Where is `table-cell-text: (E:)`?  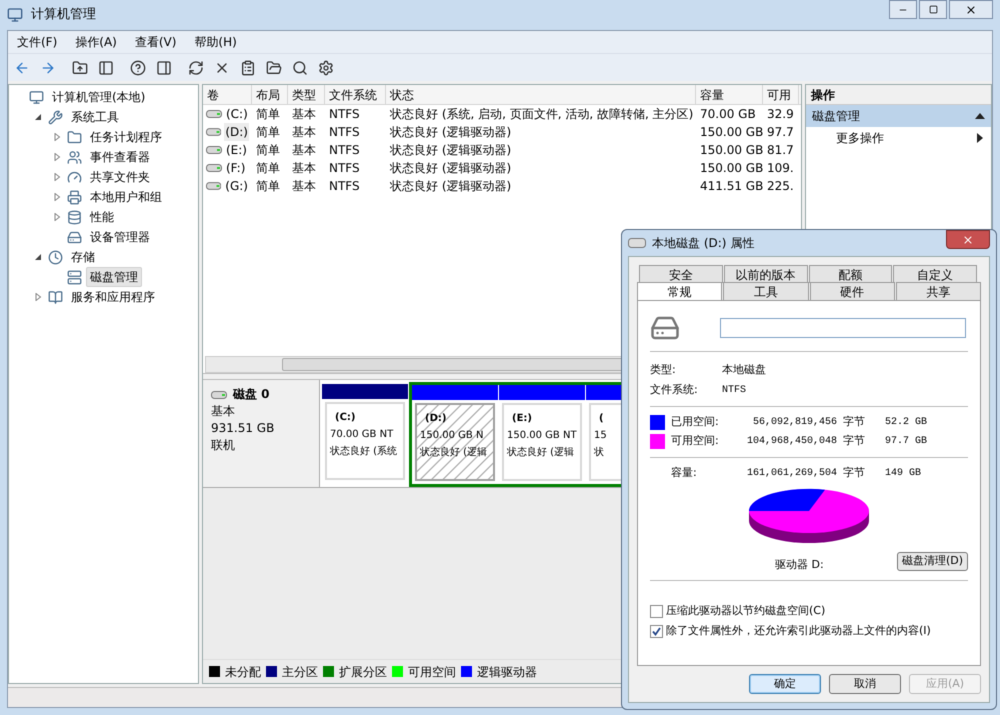
table-cell-text: (E:) is located at coordinates (236, 150).